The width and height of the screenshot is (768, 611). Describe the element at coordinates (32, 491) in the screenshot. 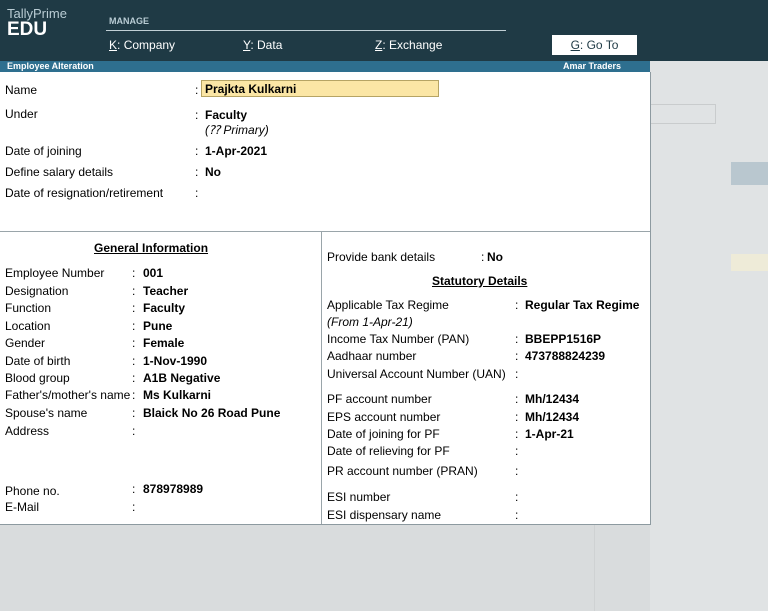

I see `phone-label: Phone no.` at that location.